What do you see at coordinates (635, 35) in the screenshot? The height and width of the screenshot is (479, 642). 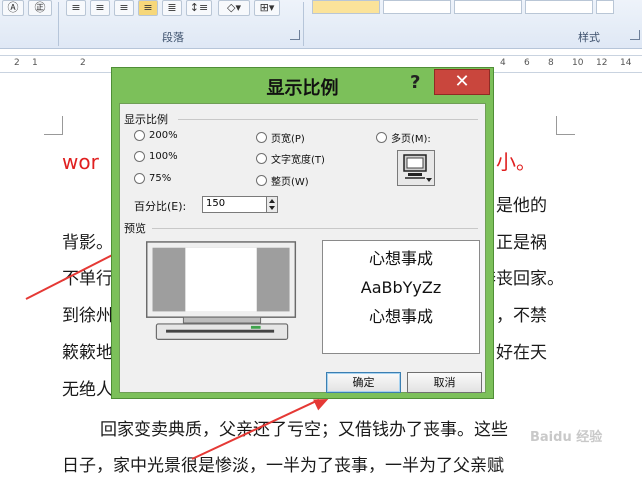 I see `styles-launcher-icon` at bounding box center [635, 35].